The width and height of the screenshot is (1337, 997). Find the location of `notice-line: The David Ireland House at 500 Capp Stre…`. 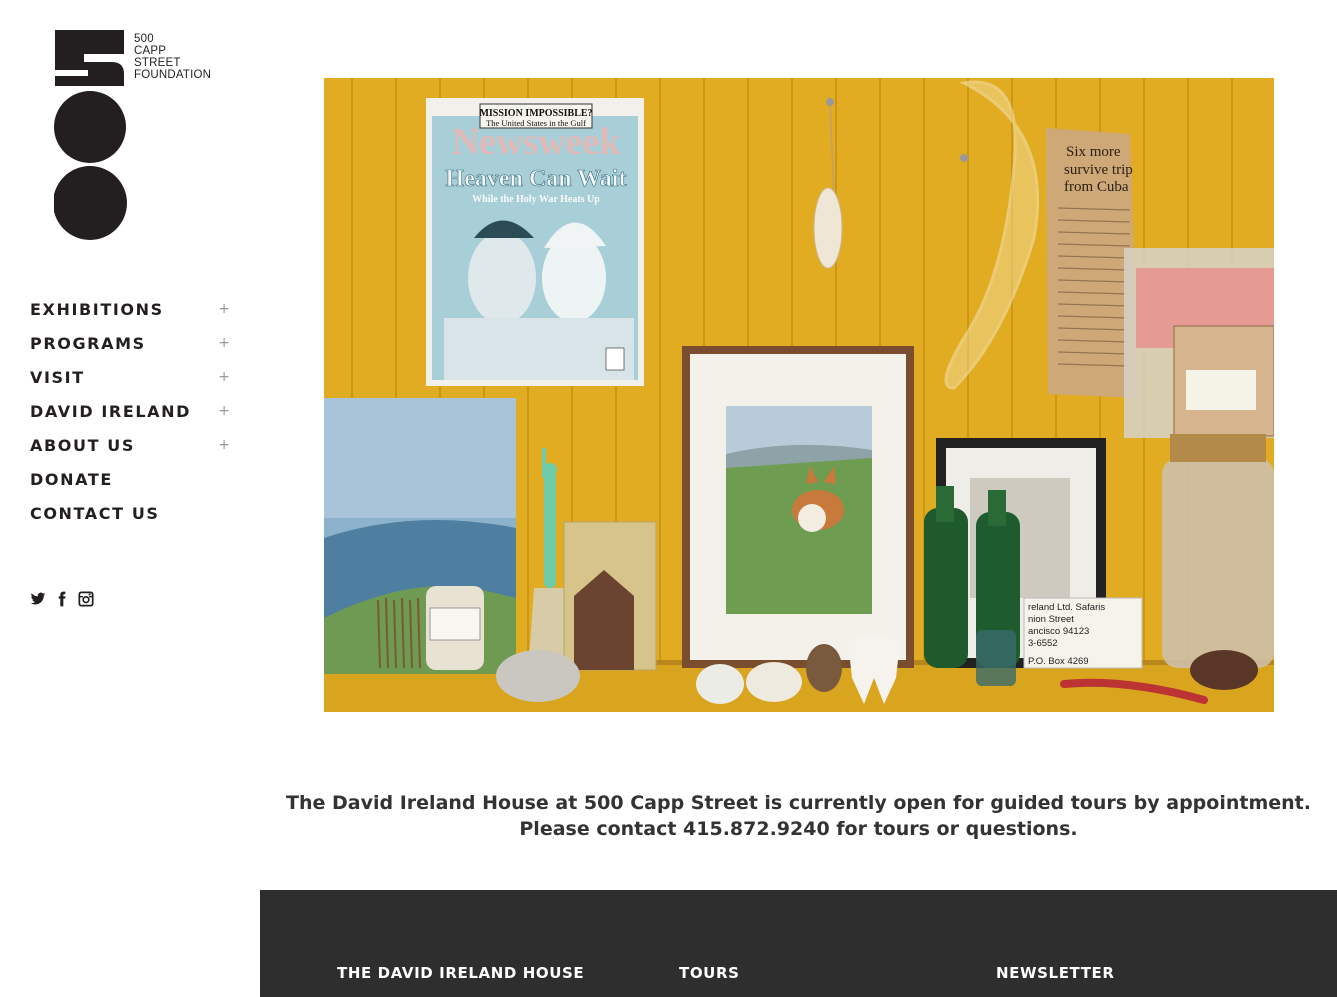

notice-line: The David Ireland House at 500 Capp Stre… is located at coordinates (798, 803).